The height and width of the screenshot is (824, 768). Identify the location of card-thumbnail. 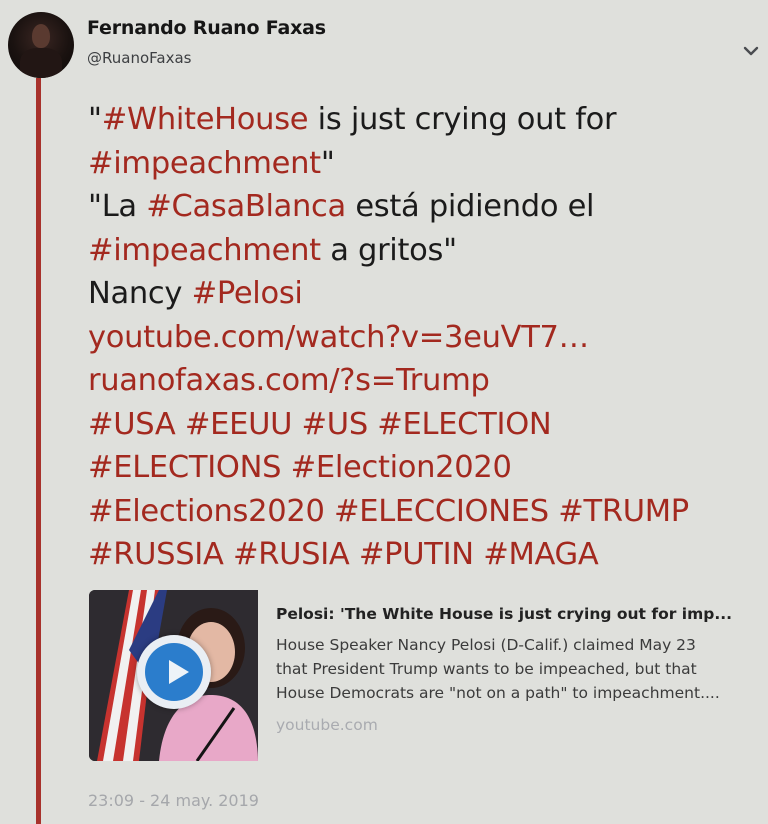
(173, 675).